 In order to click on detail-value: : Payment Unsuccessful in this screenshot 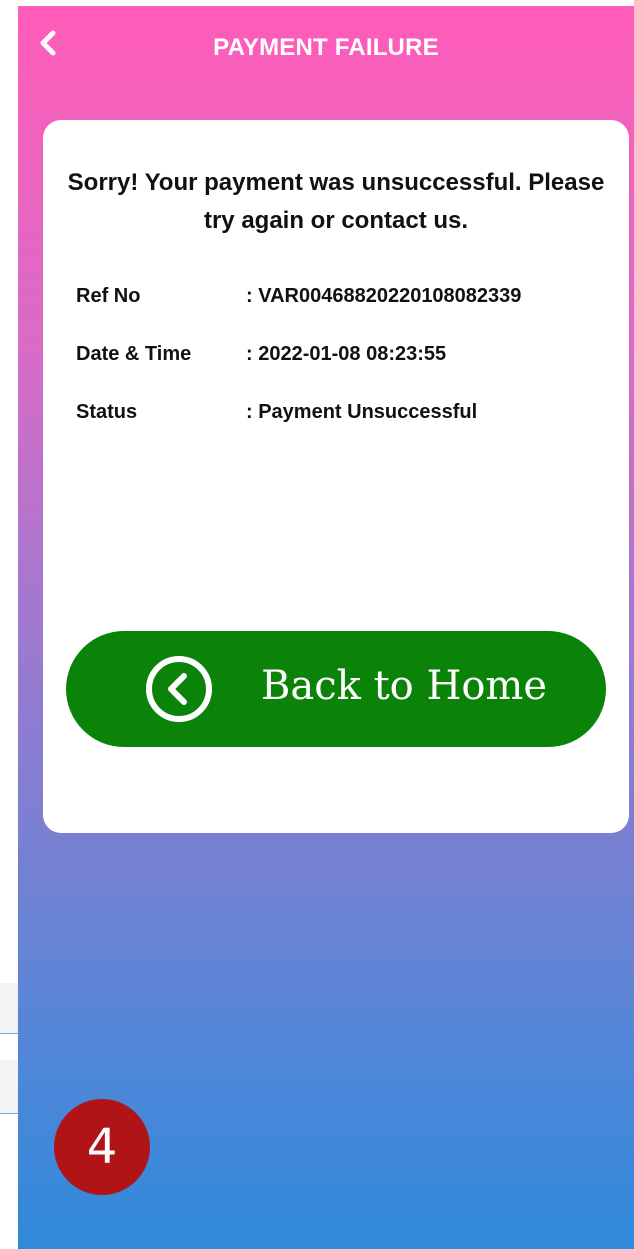, I will do `click(362, 412)`.